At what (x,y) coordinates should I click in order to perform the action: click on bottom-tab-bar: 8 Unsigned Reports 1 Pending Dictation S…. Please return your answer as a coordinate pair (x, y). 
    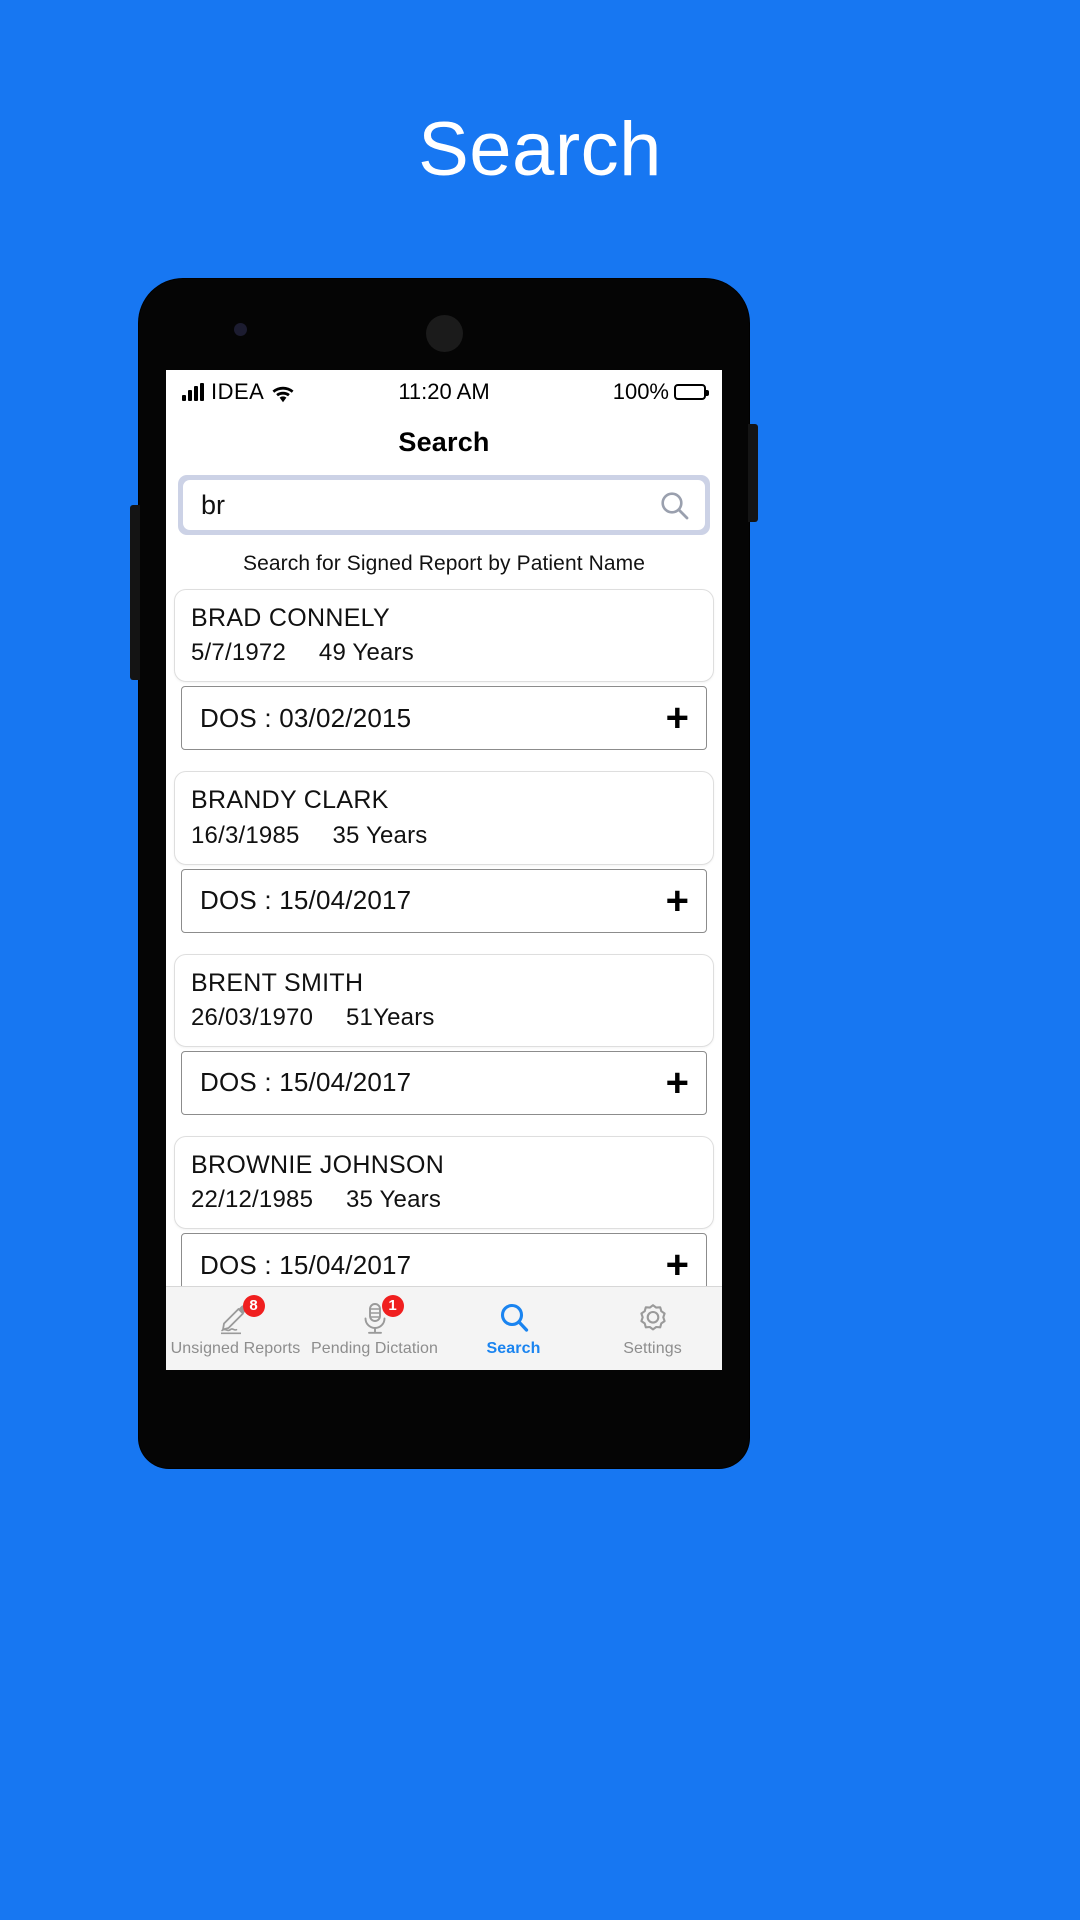
    Looking at the image, I should click on (444, 1328).